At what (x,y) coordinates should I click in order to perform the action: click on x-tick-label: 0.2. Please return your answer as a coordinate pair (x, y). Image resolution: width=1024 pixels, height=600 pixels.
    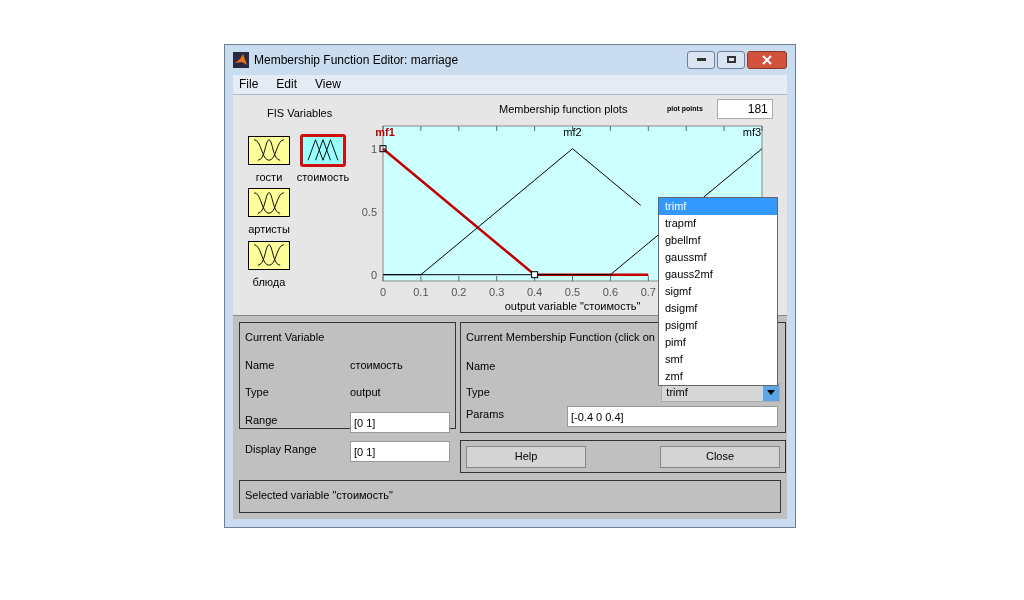
    Looking at the image, I should click on (459, 292).